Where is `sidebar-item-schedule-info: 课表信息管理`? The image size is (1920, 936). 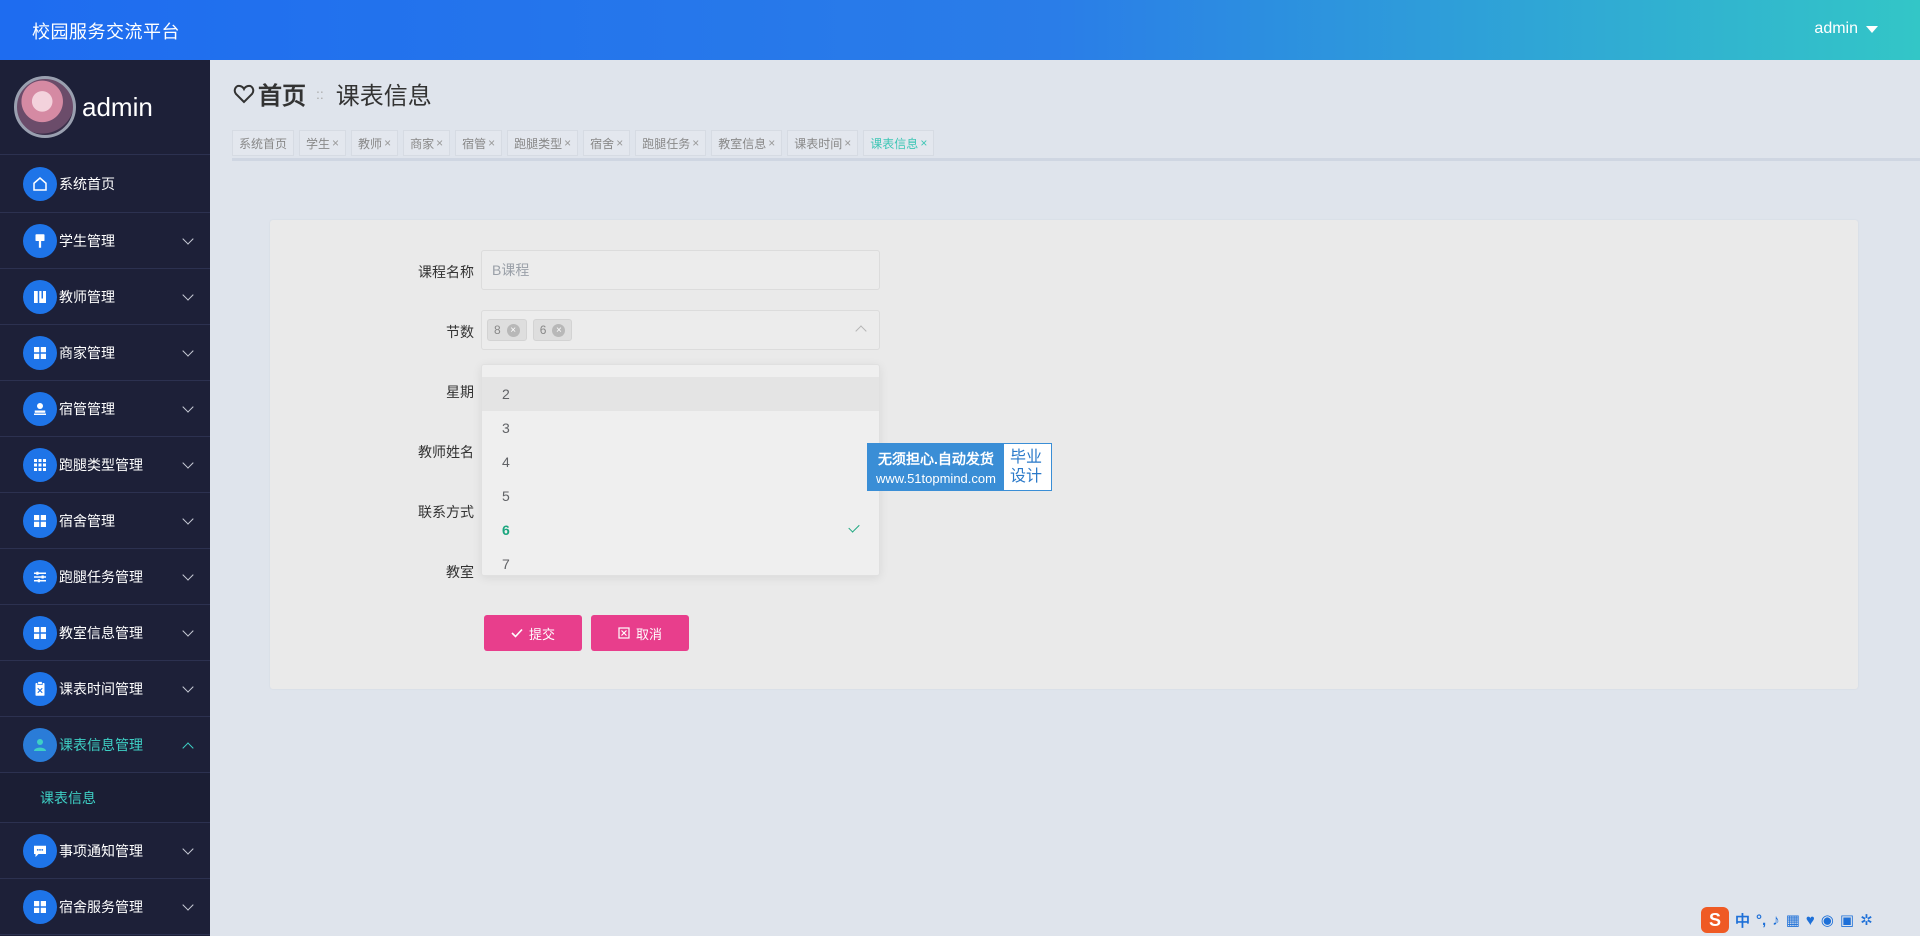
sidebar-item-schedule-info: 课表信息管理 is located at coordinates (105, 745).